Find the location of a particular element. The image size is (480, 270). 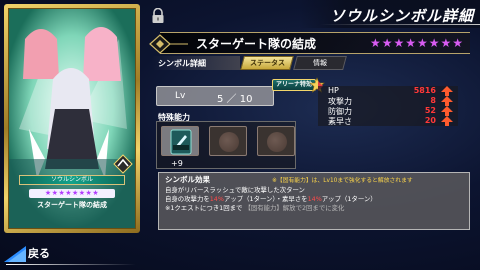

symbol-name: スターゲート隊の結成 is located at coordinates (256, 44).